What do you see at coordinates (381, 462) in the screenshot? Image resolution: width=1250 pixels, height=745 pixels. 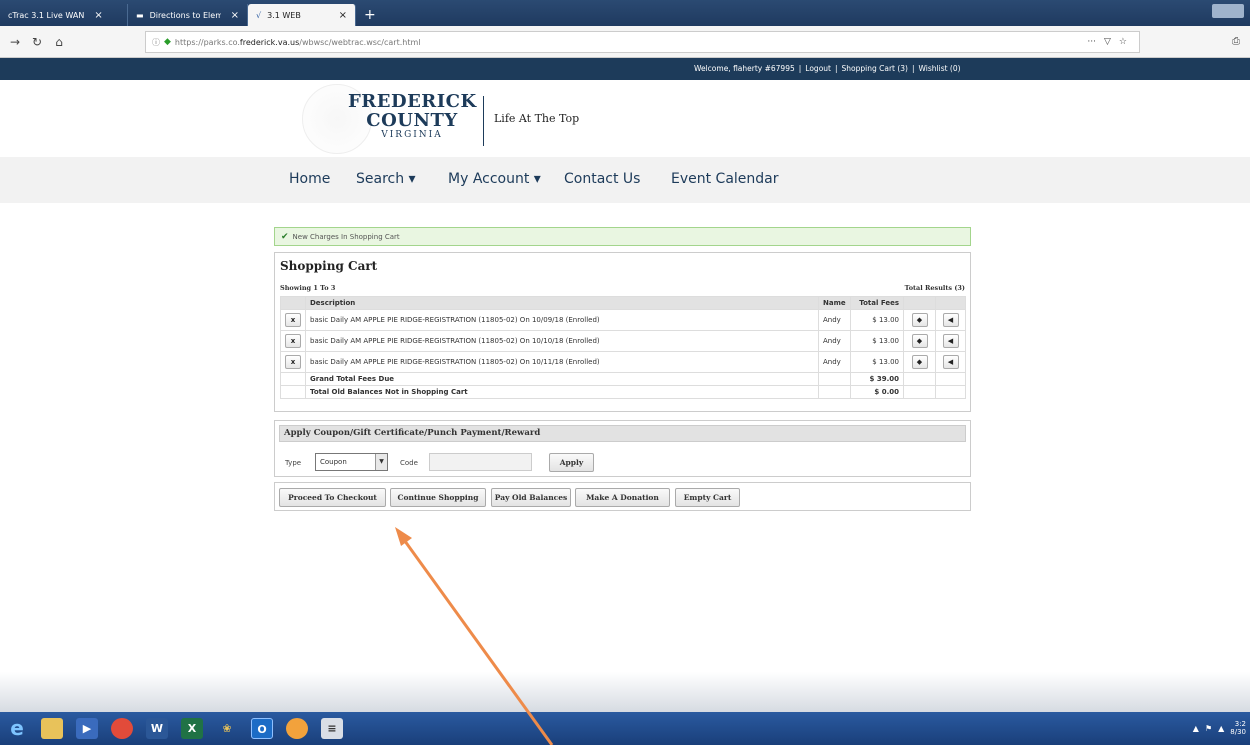 I see `chevron-down-icon: ▼` at bounding box center [381, 462].